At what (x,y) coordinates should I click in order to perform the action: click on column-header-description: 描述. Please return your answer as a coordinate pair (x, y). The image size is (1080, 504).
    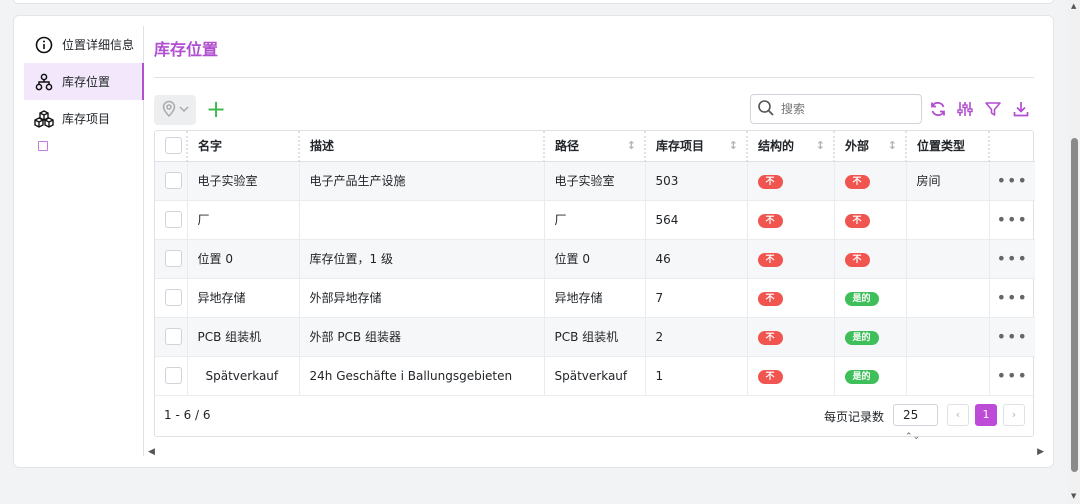
    Looking at the image, I should click on (421, 146).